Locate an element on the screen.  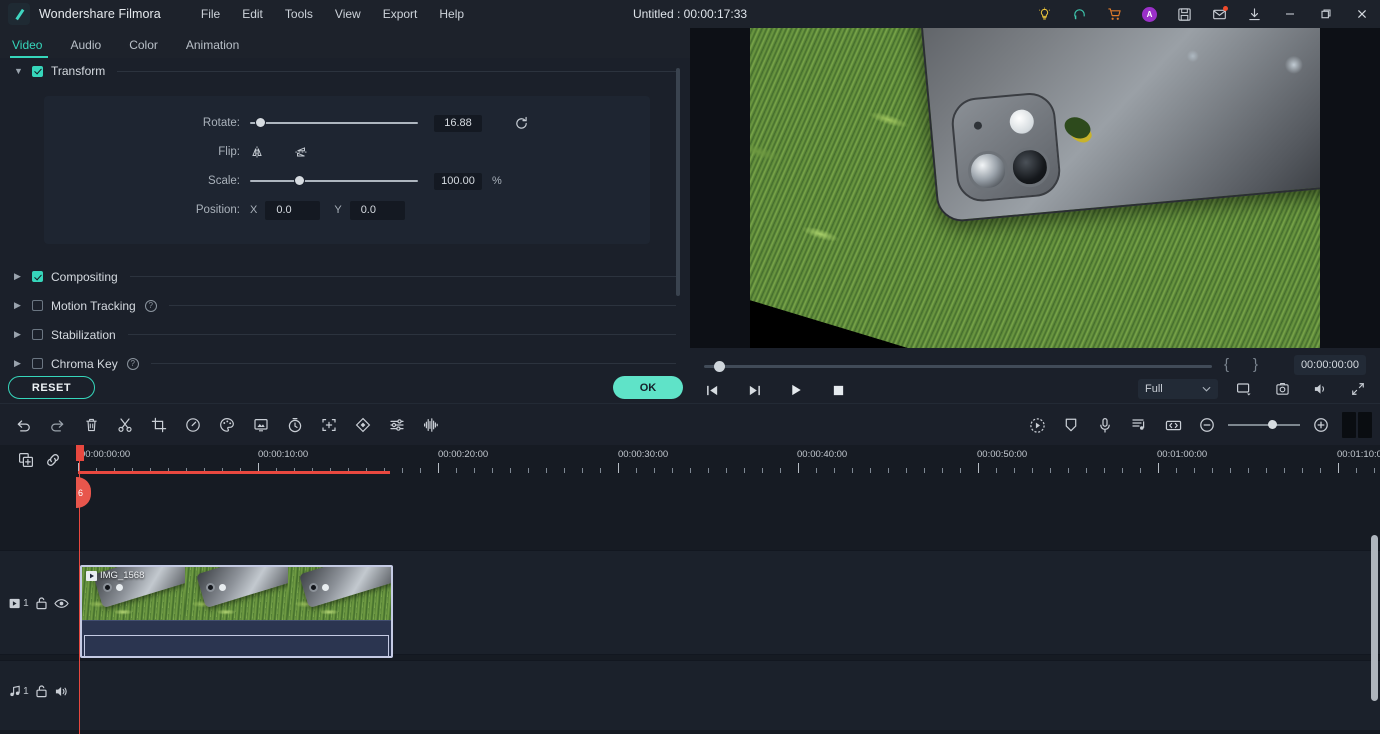
minimize-button is located at coordinates (1290, 14).